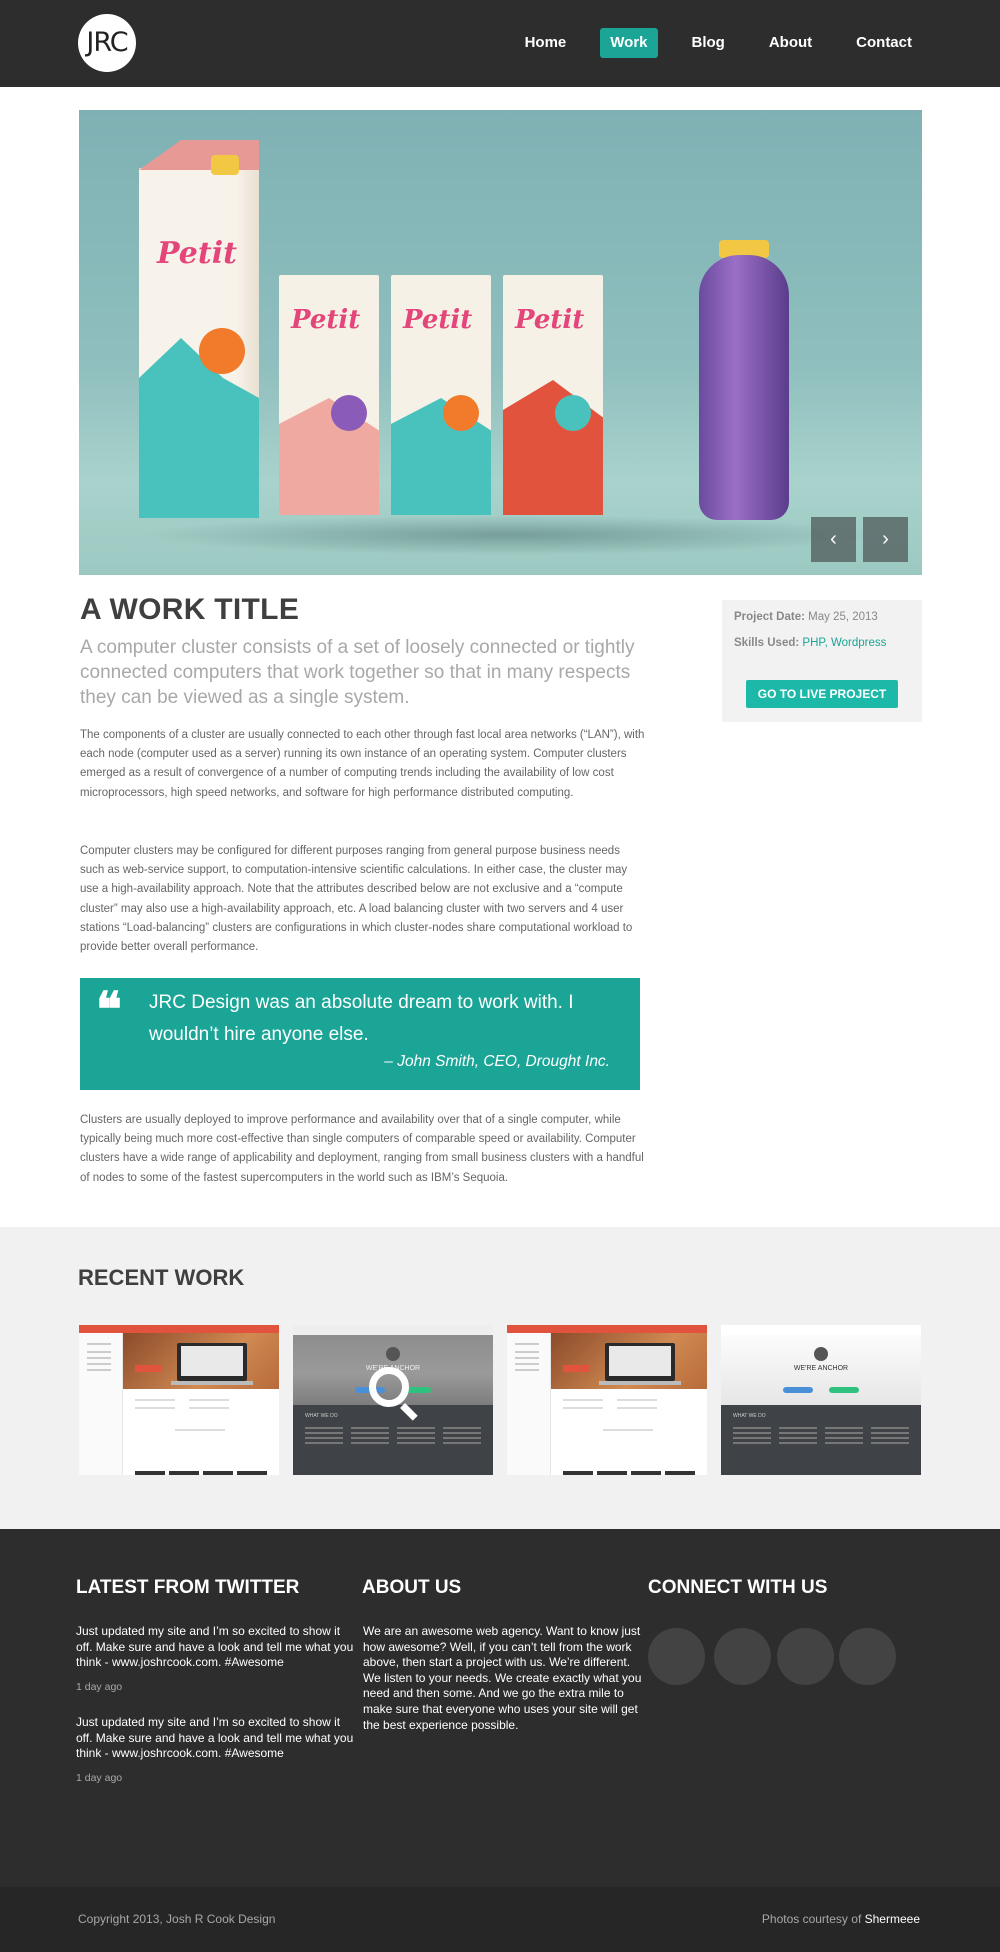  I want to click on project-skills-label: Skills Used:, so click(767, 643).